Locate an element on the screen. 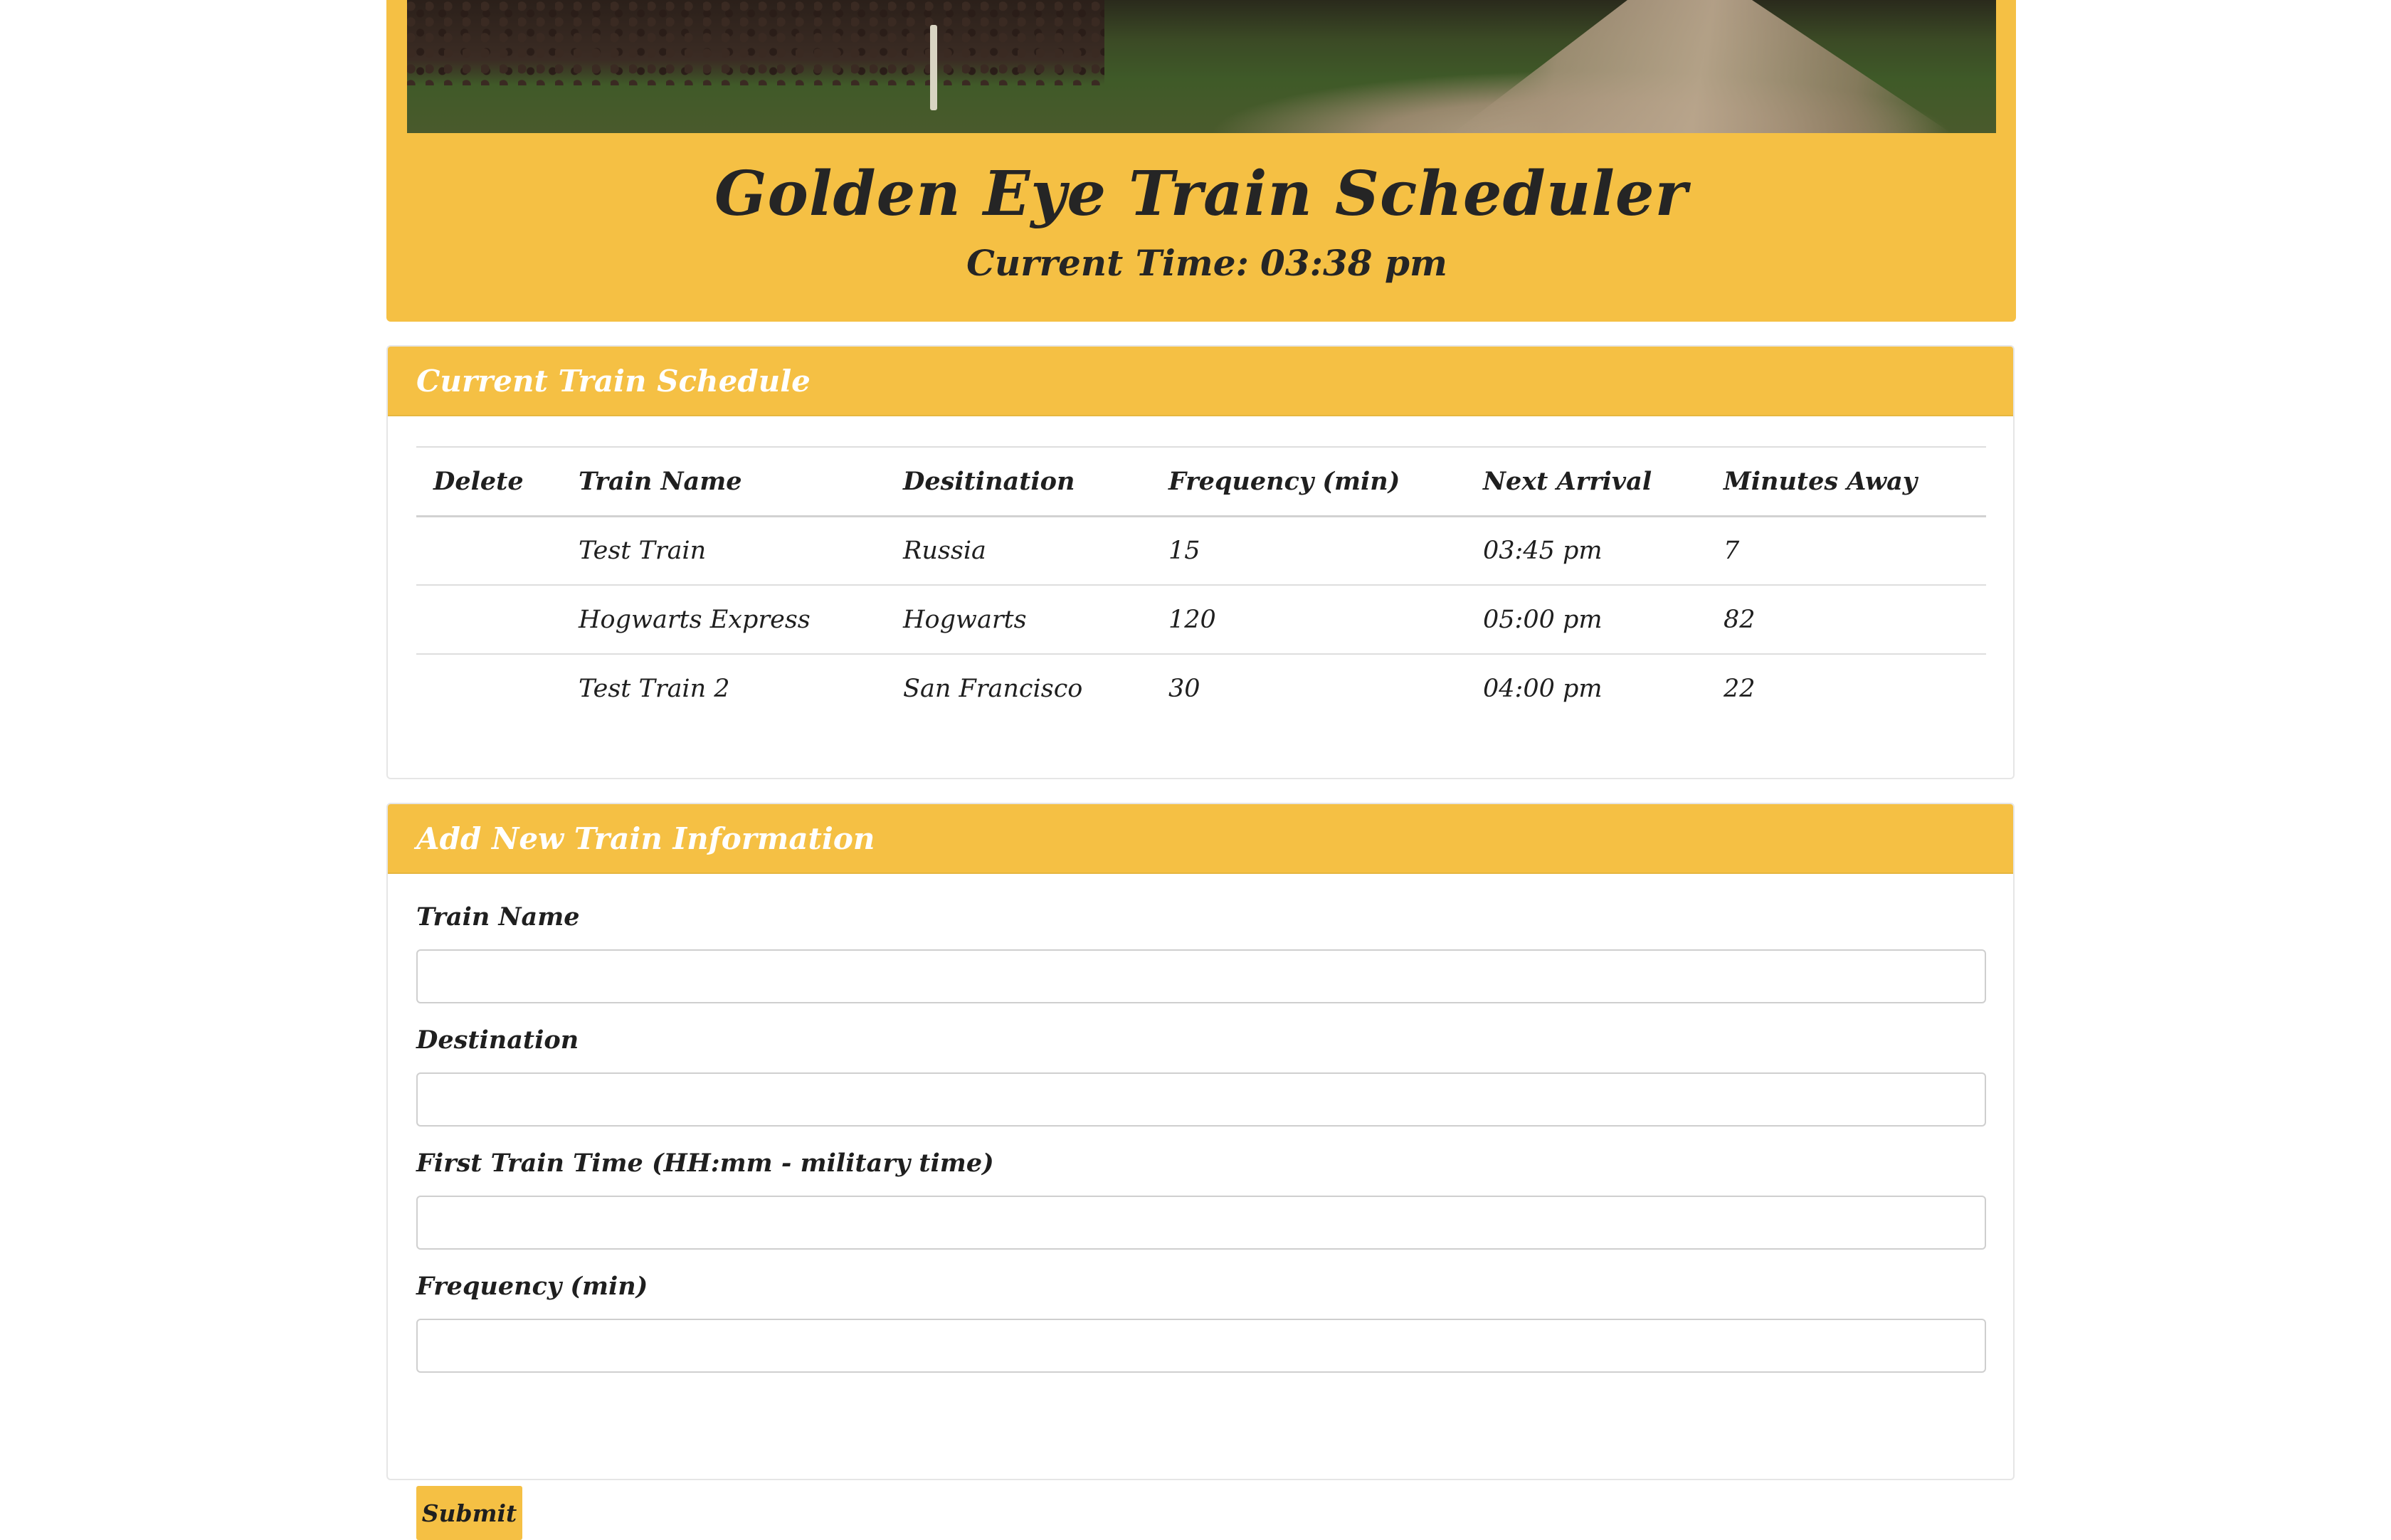 Image resolution: width=2391 pixels, height=1540 pixels. cell-next-arrival: 04:00 pm is located at coordinates (1586, 688).